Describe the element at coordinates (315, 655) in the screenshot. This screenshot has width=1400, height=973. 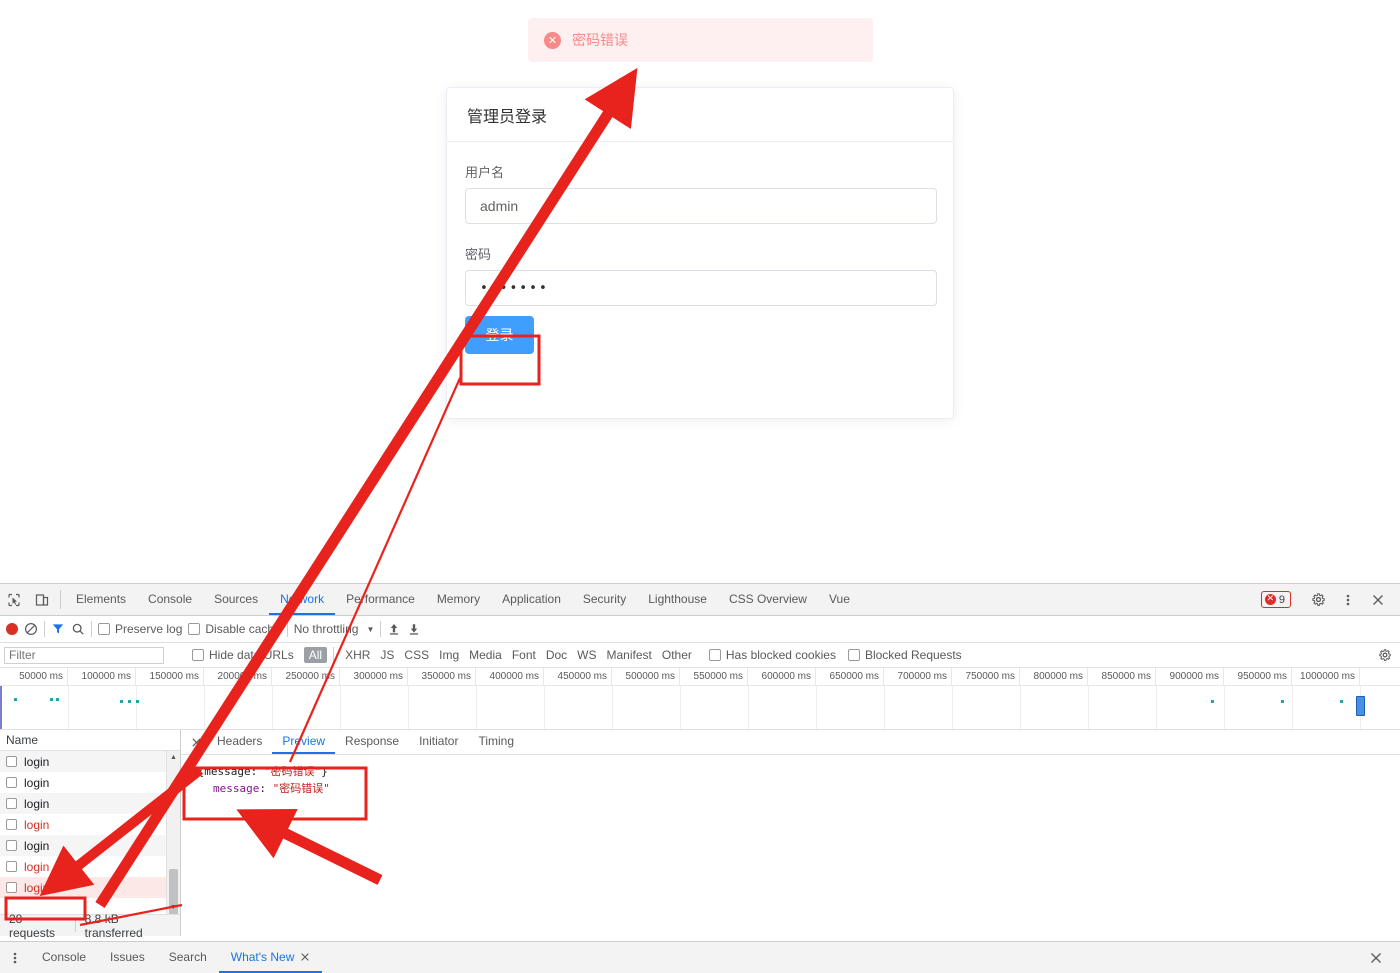
I see `resource-type-all: All` at that location.